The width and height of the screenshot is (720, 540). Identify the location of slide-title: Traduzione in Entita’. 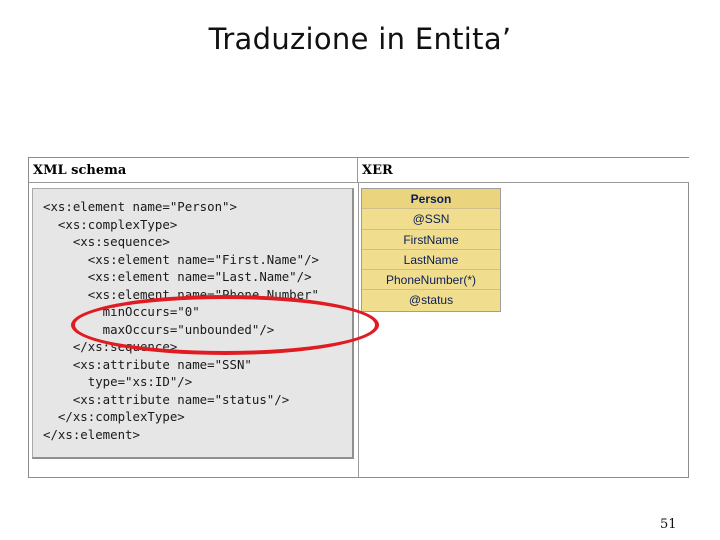
(360, 39).